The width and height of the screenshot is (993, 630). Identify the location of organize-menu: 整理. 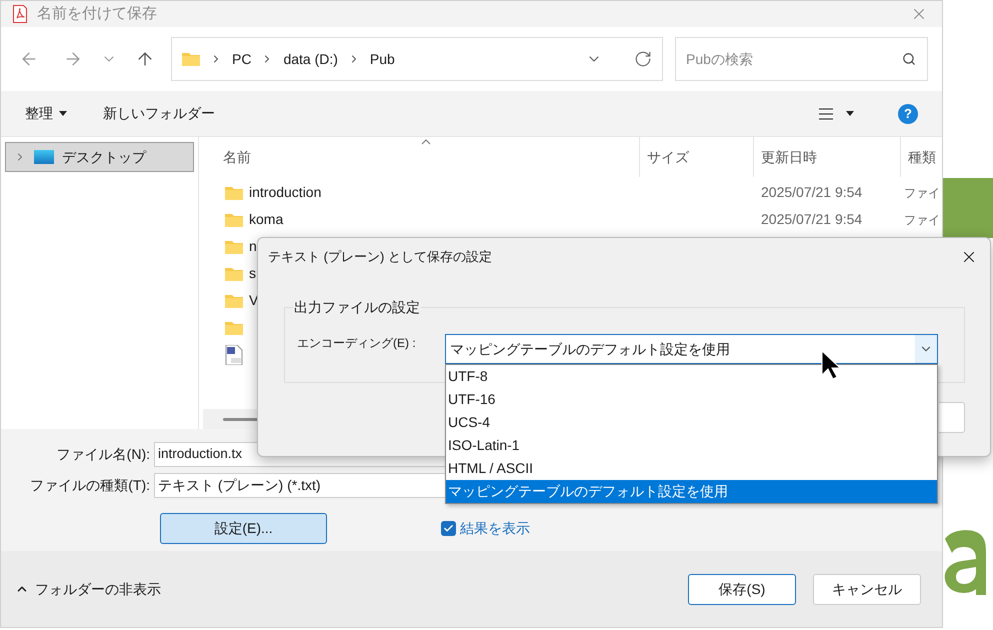
(46, 113).